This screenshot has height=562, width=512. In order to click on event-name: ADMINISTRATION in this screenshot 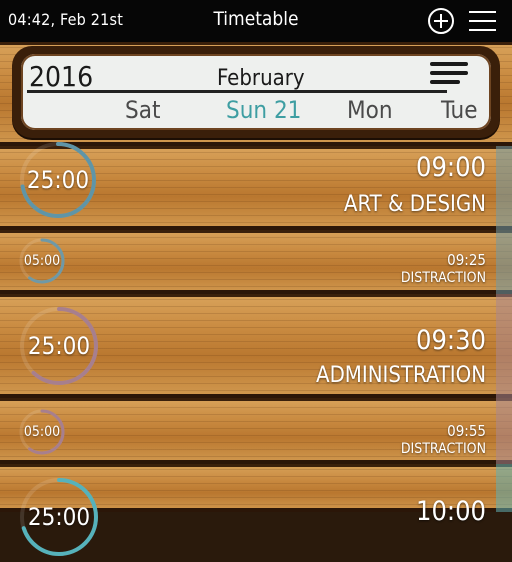, I will do `click(401, 375)`.